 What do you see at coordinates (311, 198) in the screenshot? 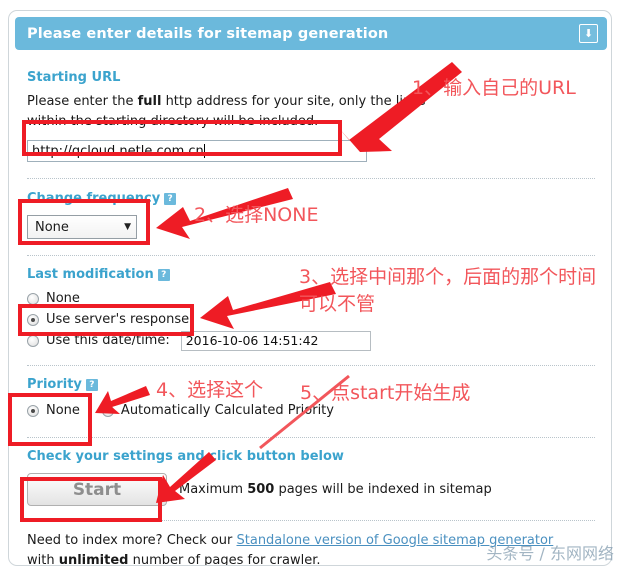
I see `change-frequency-label: Change frequency ?` at bounding box center [311, 198].